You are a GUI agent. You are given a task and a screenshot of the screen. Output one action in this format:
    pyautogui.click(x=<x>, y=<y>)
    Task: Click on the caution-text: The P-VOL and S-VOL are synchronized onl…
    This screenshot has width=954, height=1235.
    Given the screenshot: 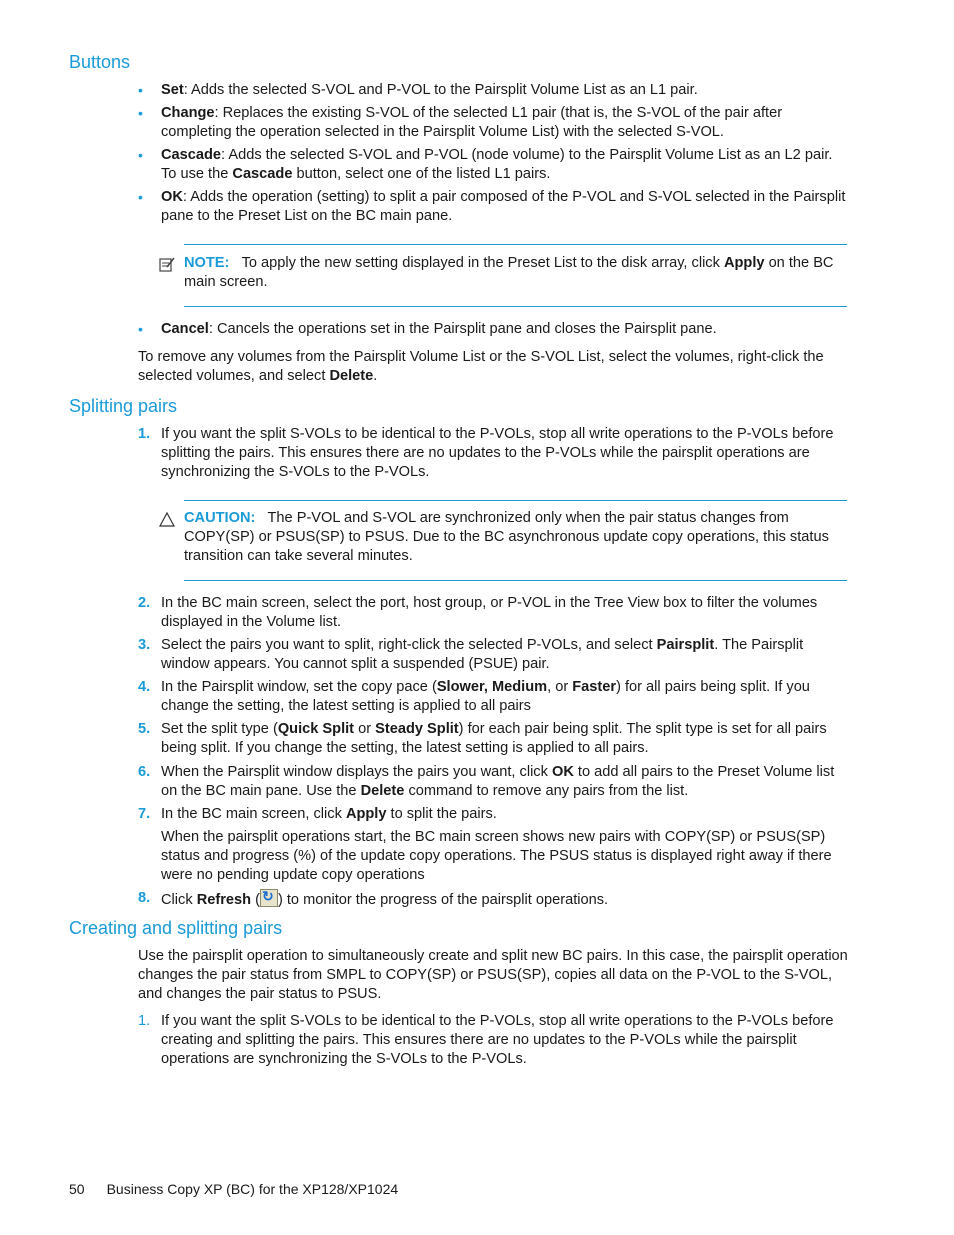 What is the action you would take?
    pyautogui.click(x=506, y=537)
    